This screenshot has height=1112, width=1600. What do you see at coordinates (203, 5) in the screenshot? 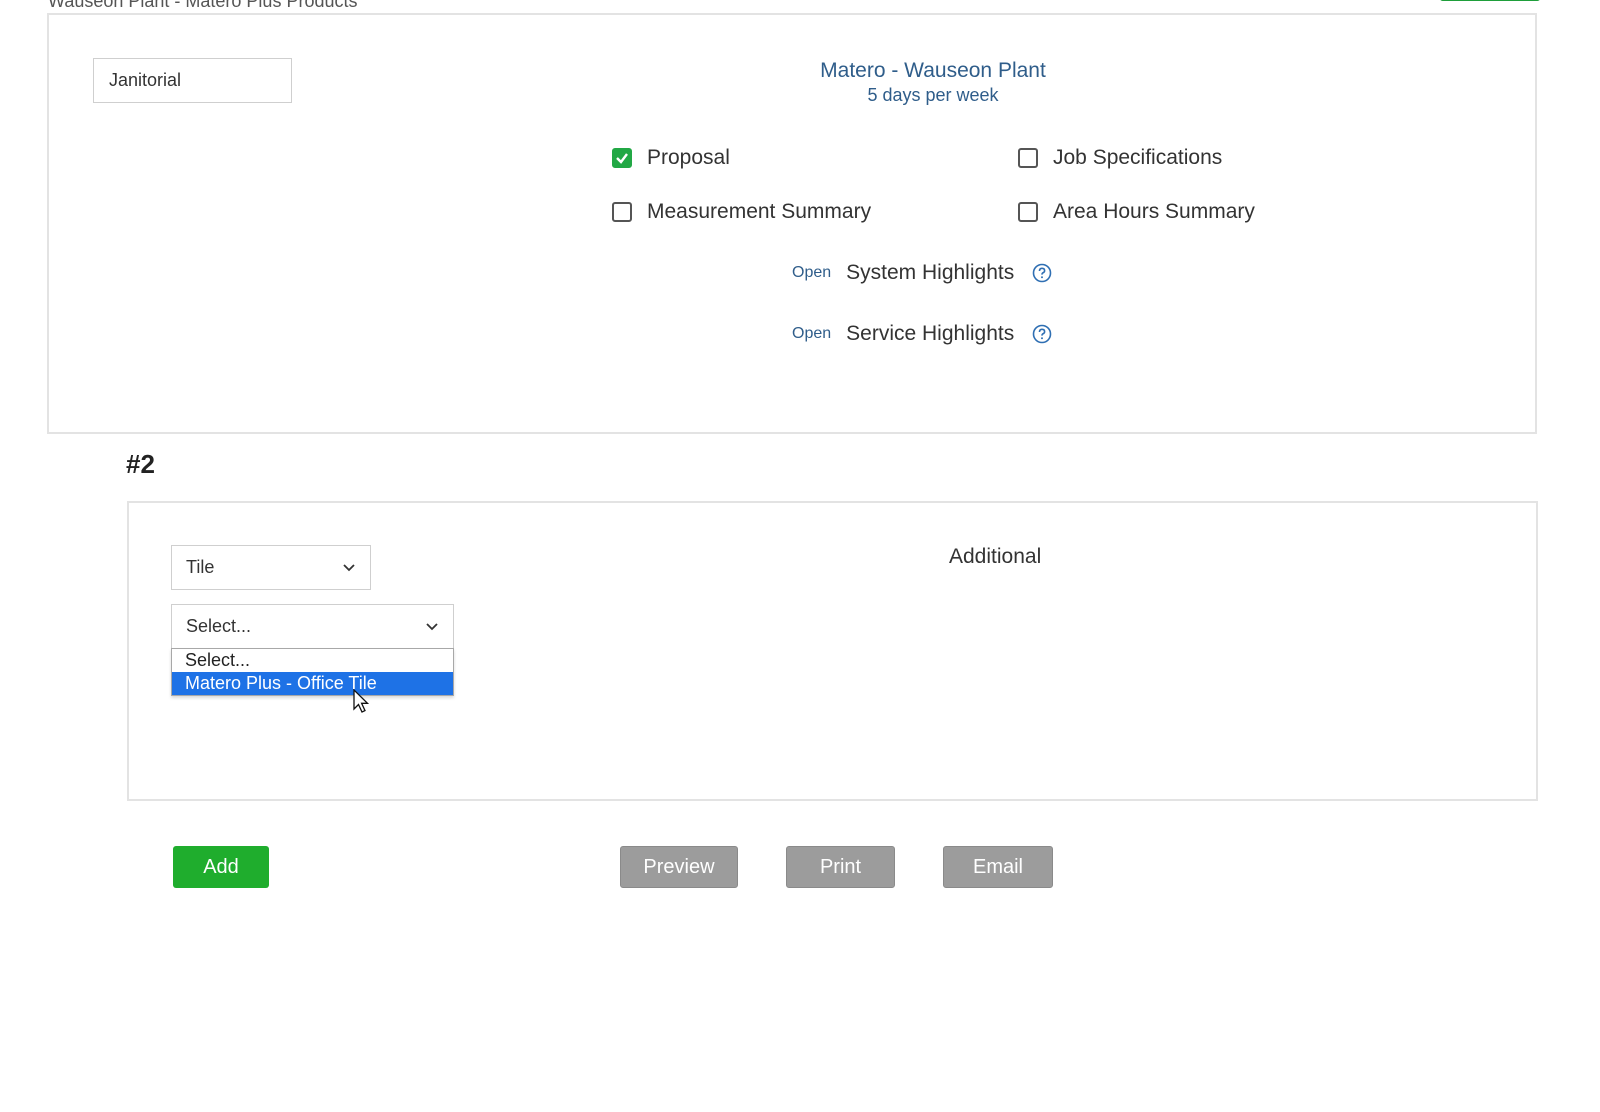
I see `page-header-title: Wauseon Plant - Matero Plus Products` at bounding box center [203, 5].